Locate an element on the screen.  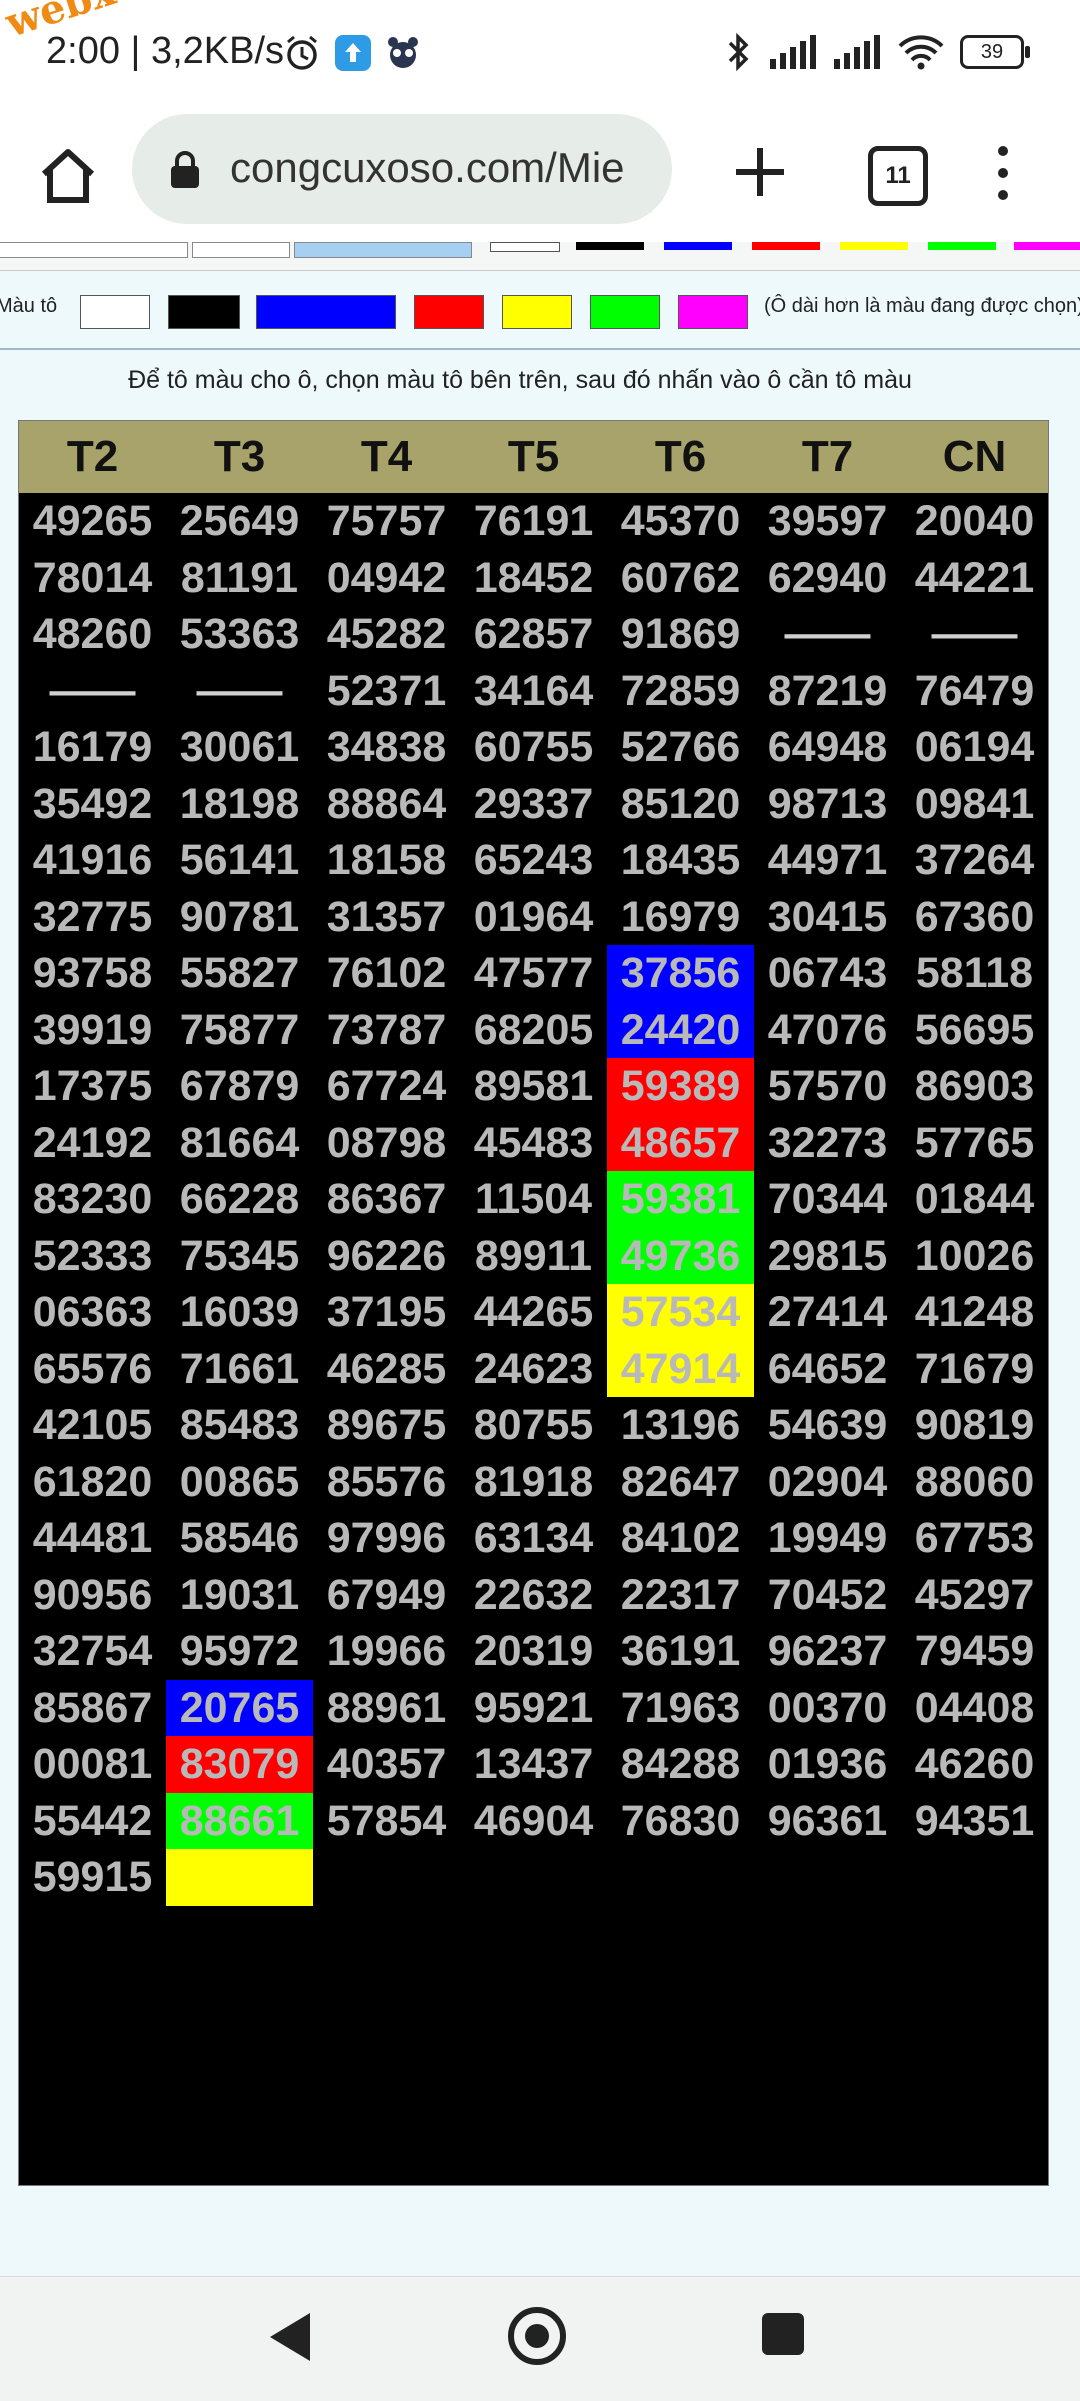
grid-cell: 96237 is located at coordinates (827, 1651).